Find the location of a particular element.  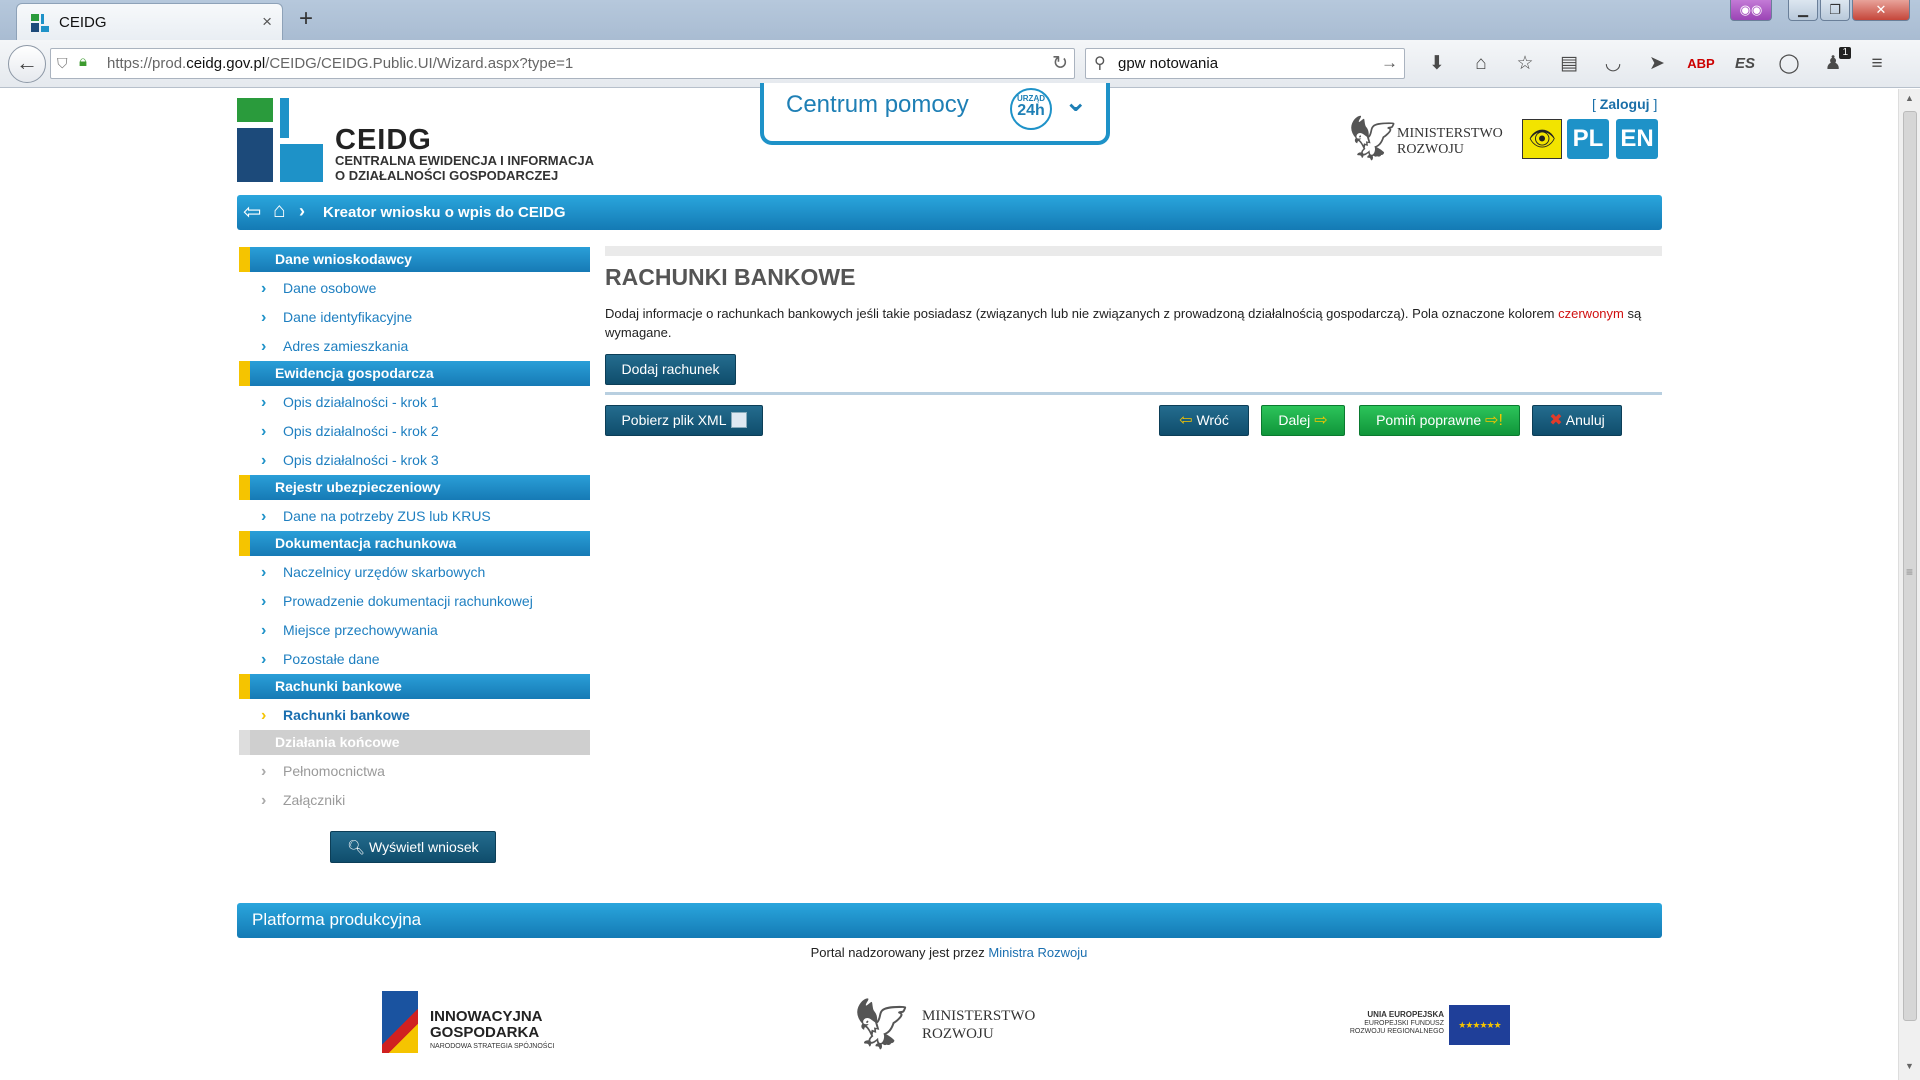

sidebar-item-zalaczniki: › Załączniki is located at coordinates (414, 800).